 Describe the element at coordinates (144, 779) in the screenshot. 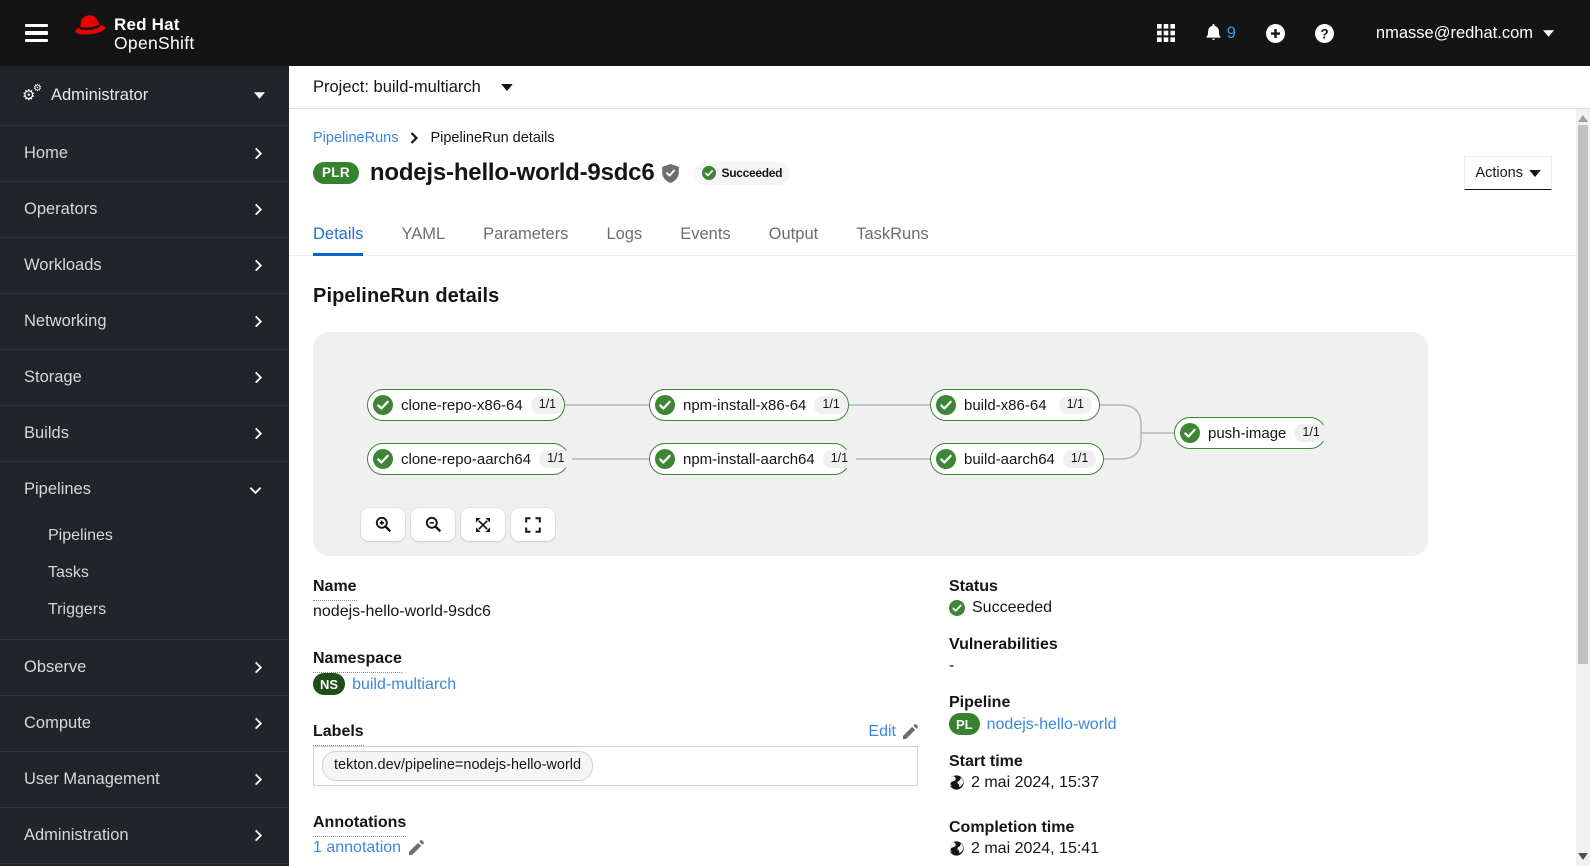

I see `sidebar-item-user-management: User Management` at that location.